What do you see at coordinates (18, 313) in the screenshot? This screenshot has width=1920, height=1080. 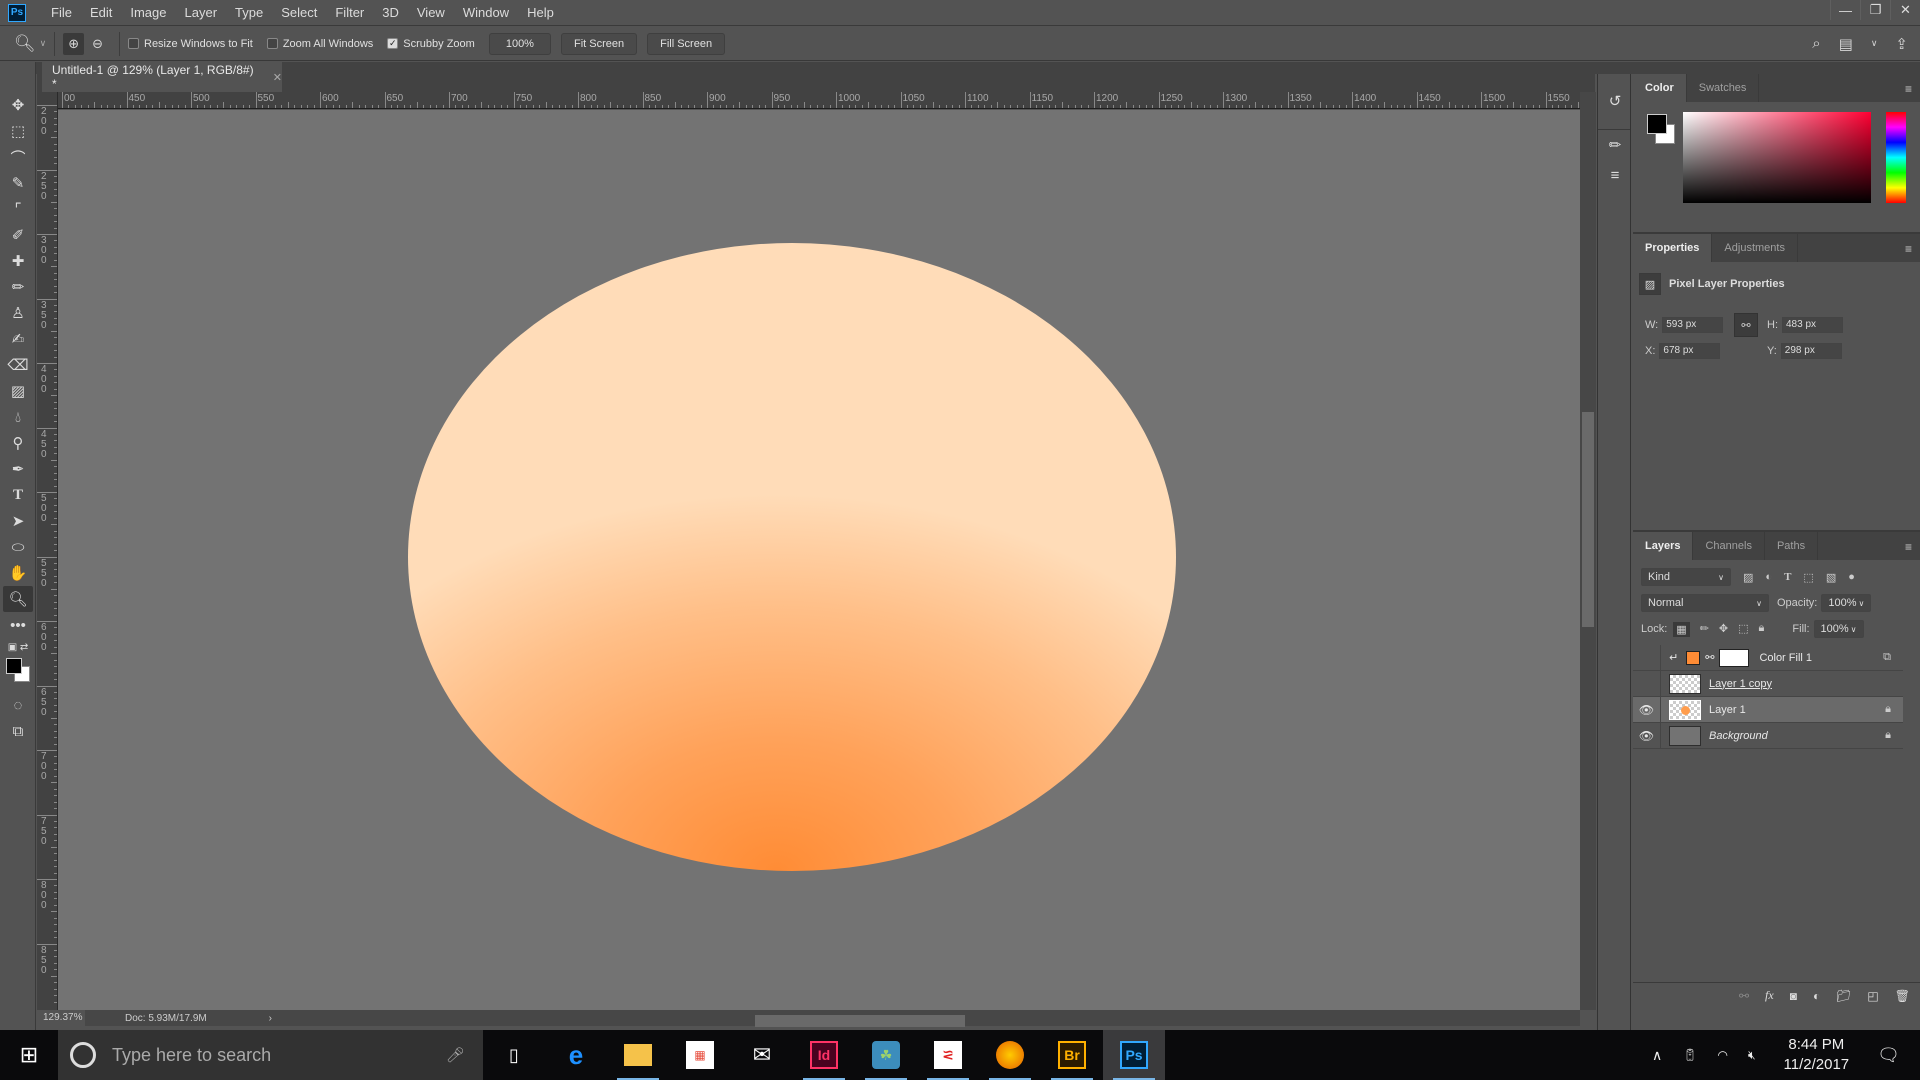 I see `clone-stamp-tool-icon: ♙` at bounding box center [18, 313].